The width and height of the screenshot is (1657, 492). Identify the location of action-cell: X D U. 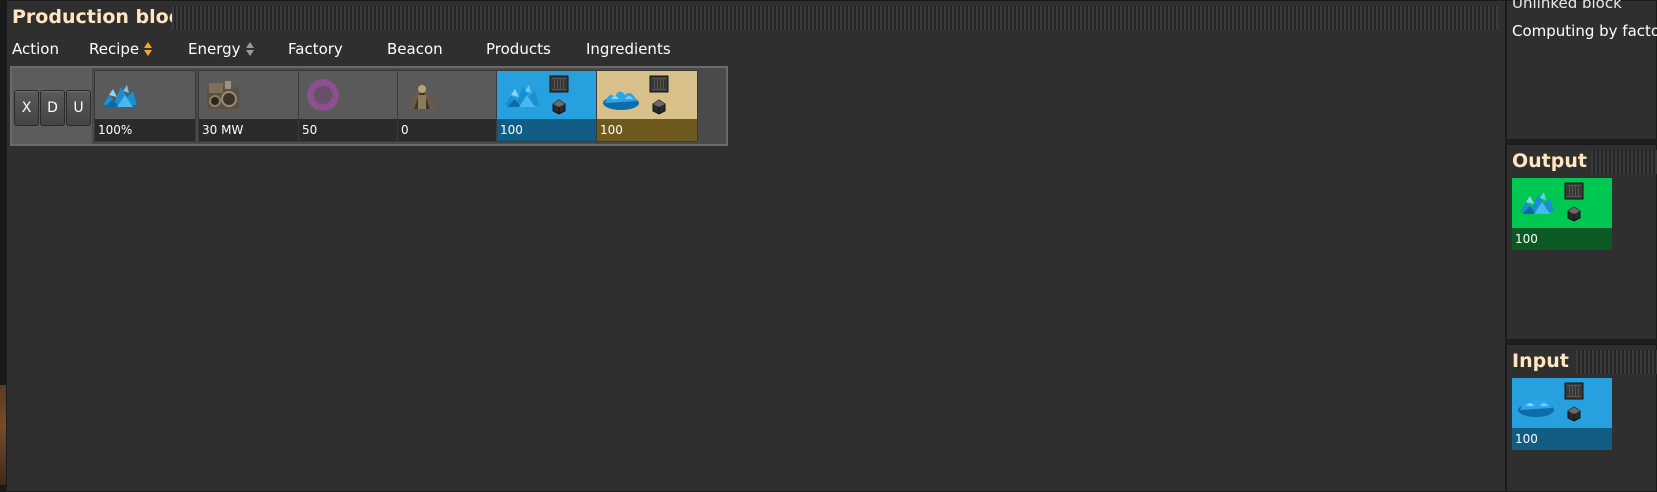
(52, 106).